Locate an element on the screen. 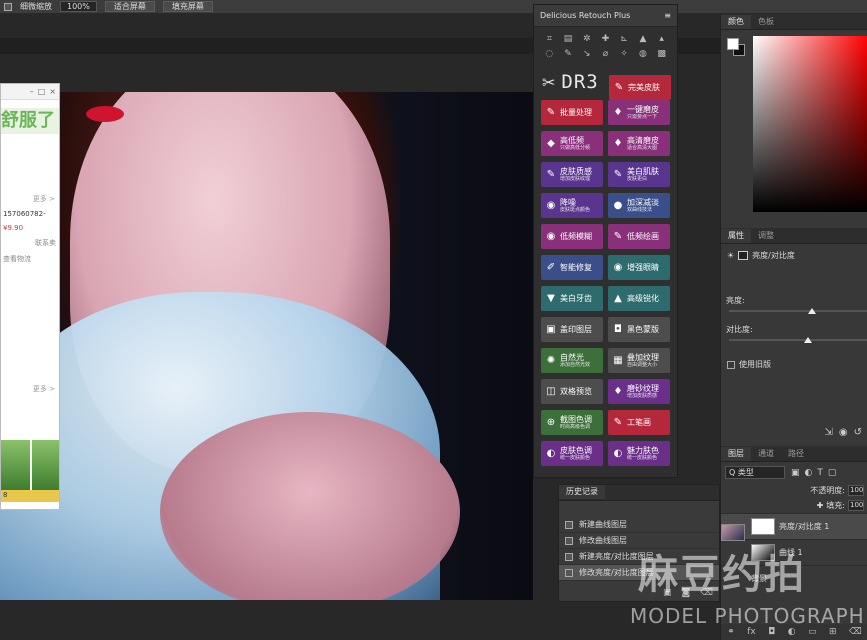 This screenshot has height=640, width=867. plugin-button: ✎ 低频绘画 is located at coordinates (639, 236).